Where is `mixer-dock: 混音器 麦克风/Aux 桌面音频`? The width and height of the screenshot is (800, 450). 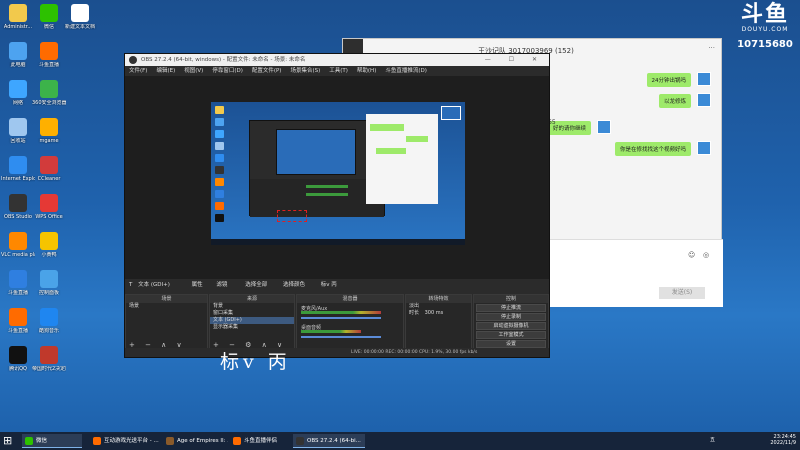 mixer-dock: 混音器 麦克风/Aux 桌面音频 is located at coordinates (350, 323).